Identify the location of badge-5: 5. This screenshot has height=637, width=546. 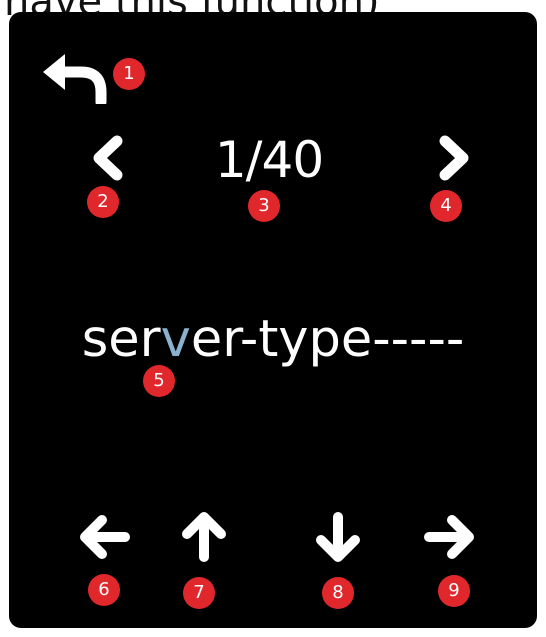
(159, 381).